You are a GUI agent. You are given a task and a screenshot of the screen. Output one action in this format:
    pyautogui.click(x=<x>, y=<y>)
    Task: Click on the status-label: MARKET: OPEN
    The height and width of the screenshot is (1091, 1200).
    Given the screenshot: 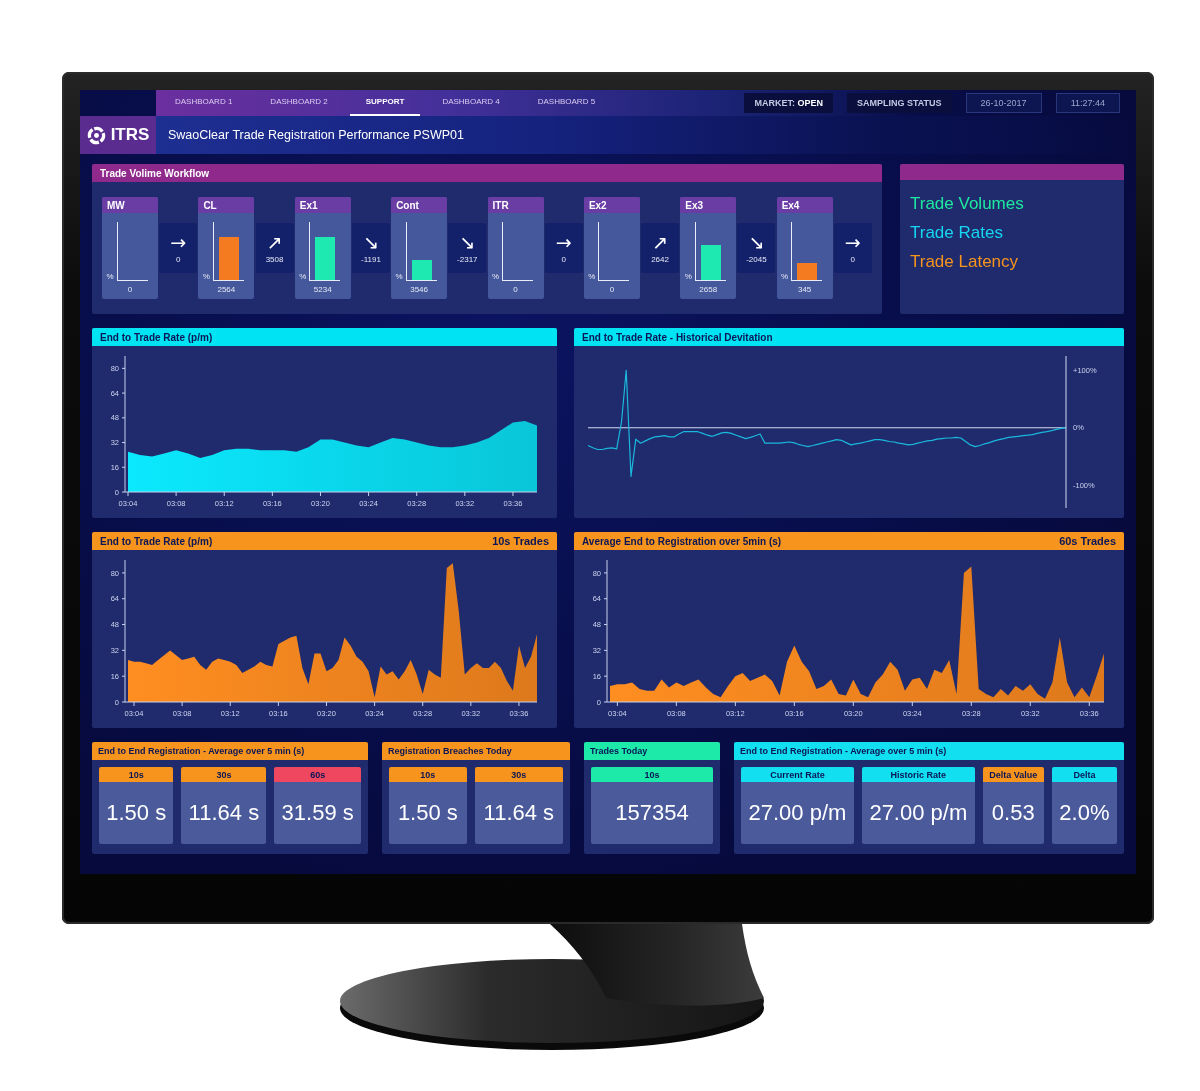 What is the action you would take?
    pyautogui.click(x=788, y=103)
    